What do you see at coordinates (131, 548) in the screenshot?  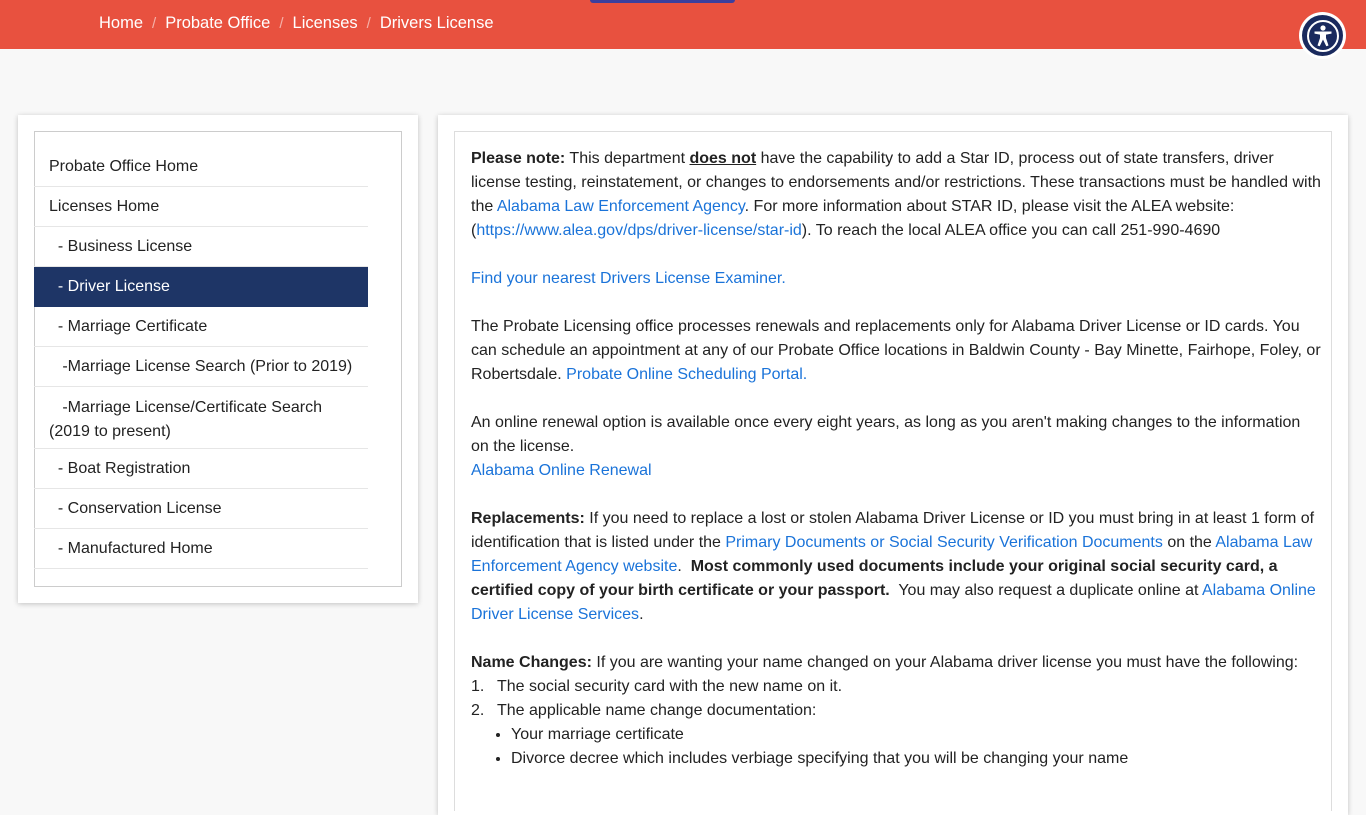 I see `sidebar-item-label: - Manufactured Home` at bounding box center [131, 548].